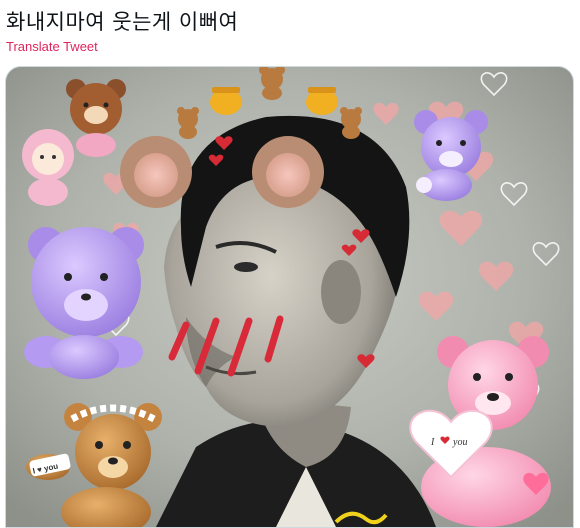 The height and width of the screenshot is (528, 580). What do you see at coordinates (84, 303) in the screenshot?
I see `purple-bear-sticker` at bounding box center [84, 303].